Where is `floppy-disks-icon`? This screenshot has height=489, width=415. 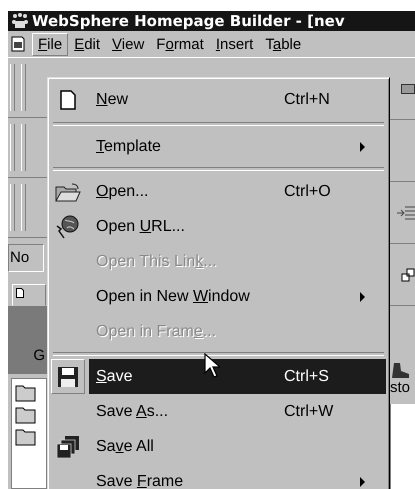 floppy-disks-icon is located at coordinates (68, 446).